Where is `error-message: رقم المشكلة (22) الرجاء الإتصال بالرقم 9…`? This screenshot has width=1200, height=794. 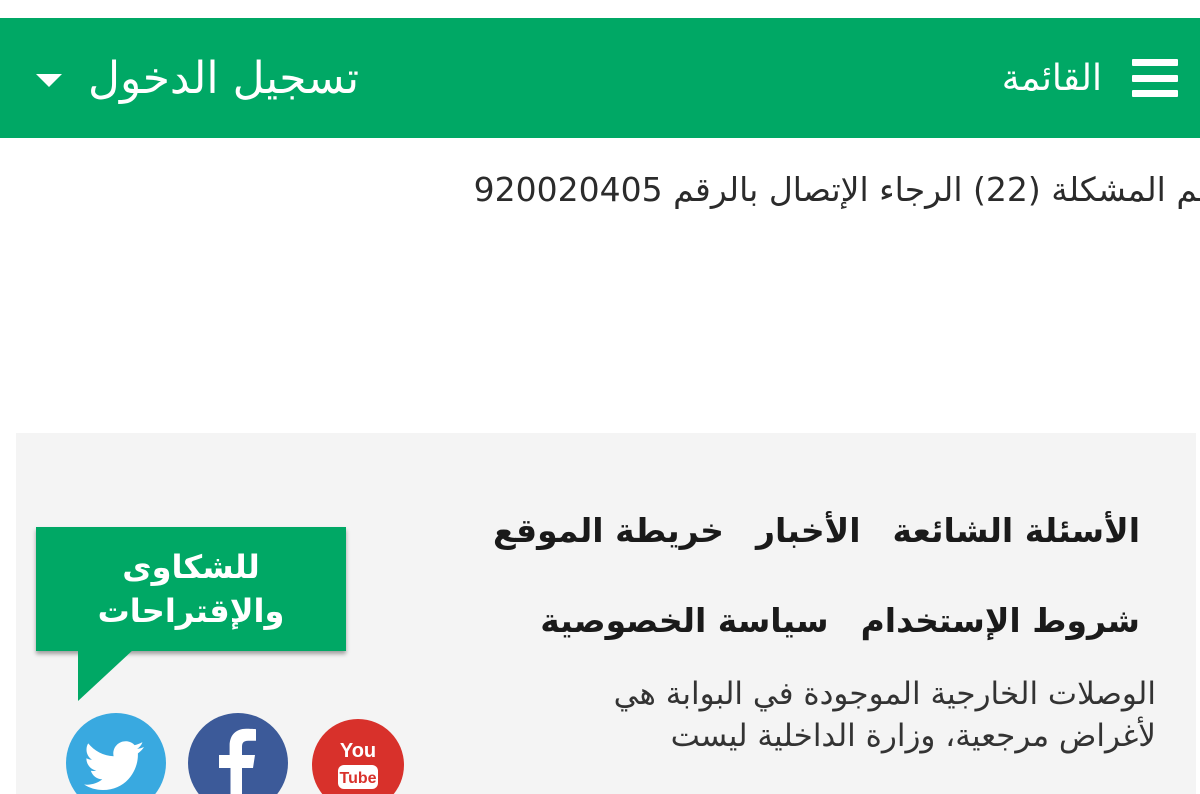 error-message: رقم المشكلة (22) الرجاء الإتصال بالرقم 9… is located at coordinates (836, 189).